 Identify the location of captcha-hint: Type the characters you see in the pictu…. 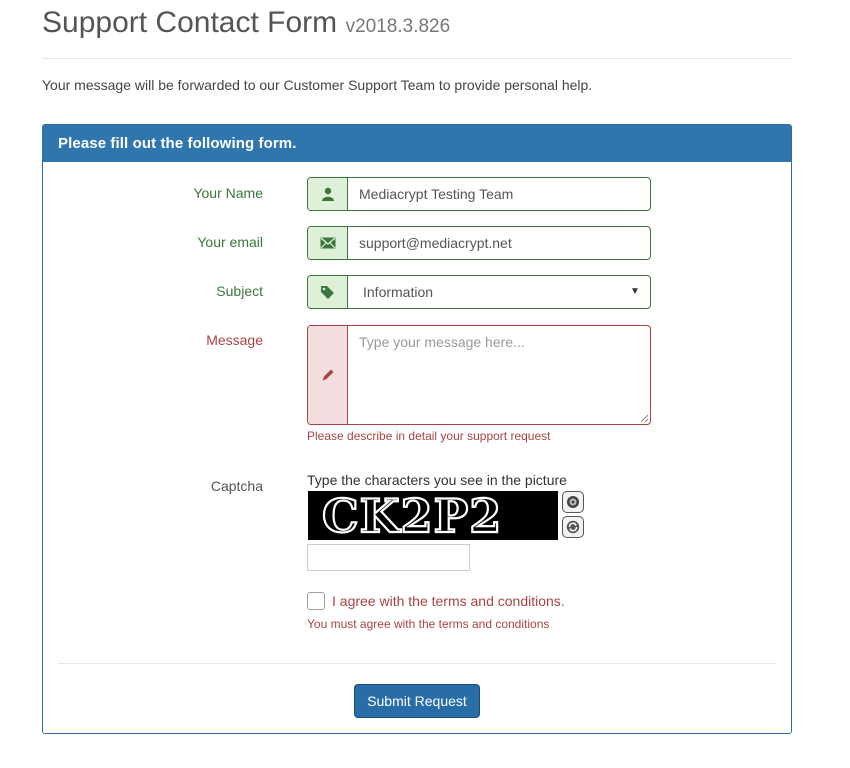
(437, 480).